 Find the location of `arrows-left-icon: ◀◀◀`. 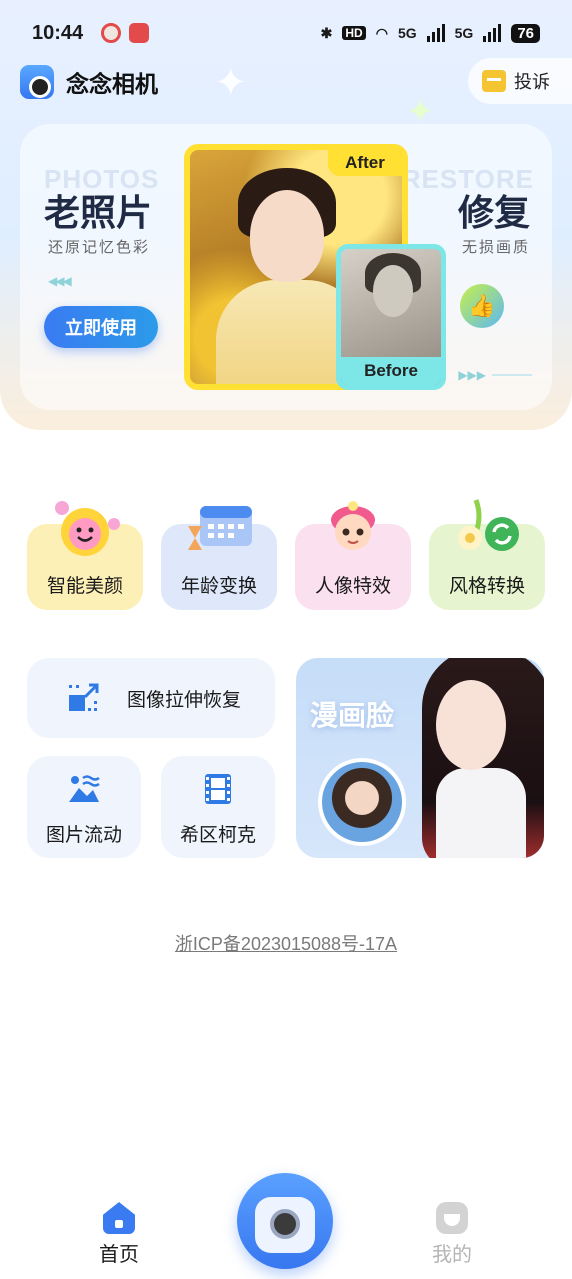

arrows-left-icon: ◀◀◀ is located at coordinates (60, 281).